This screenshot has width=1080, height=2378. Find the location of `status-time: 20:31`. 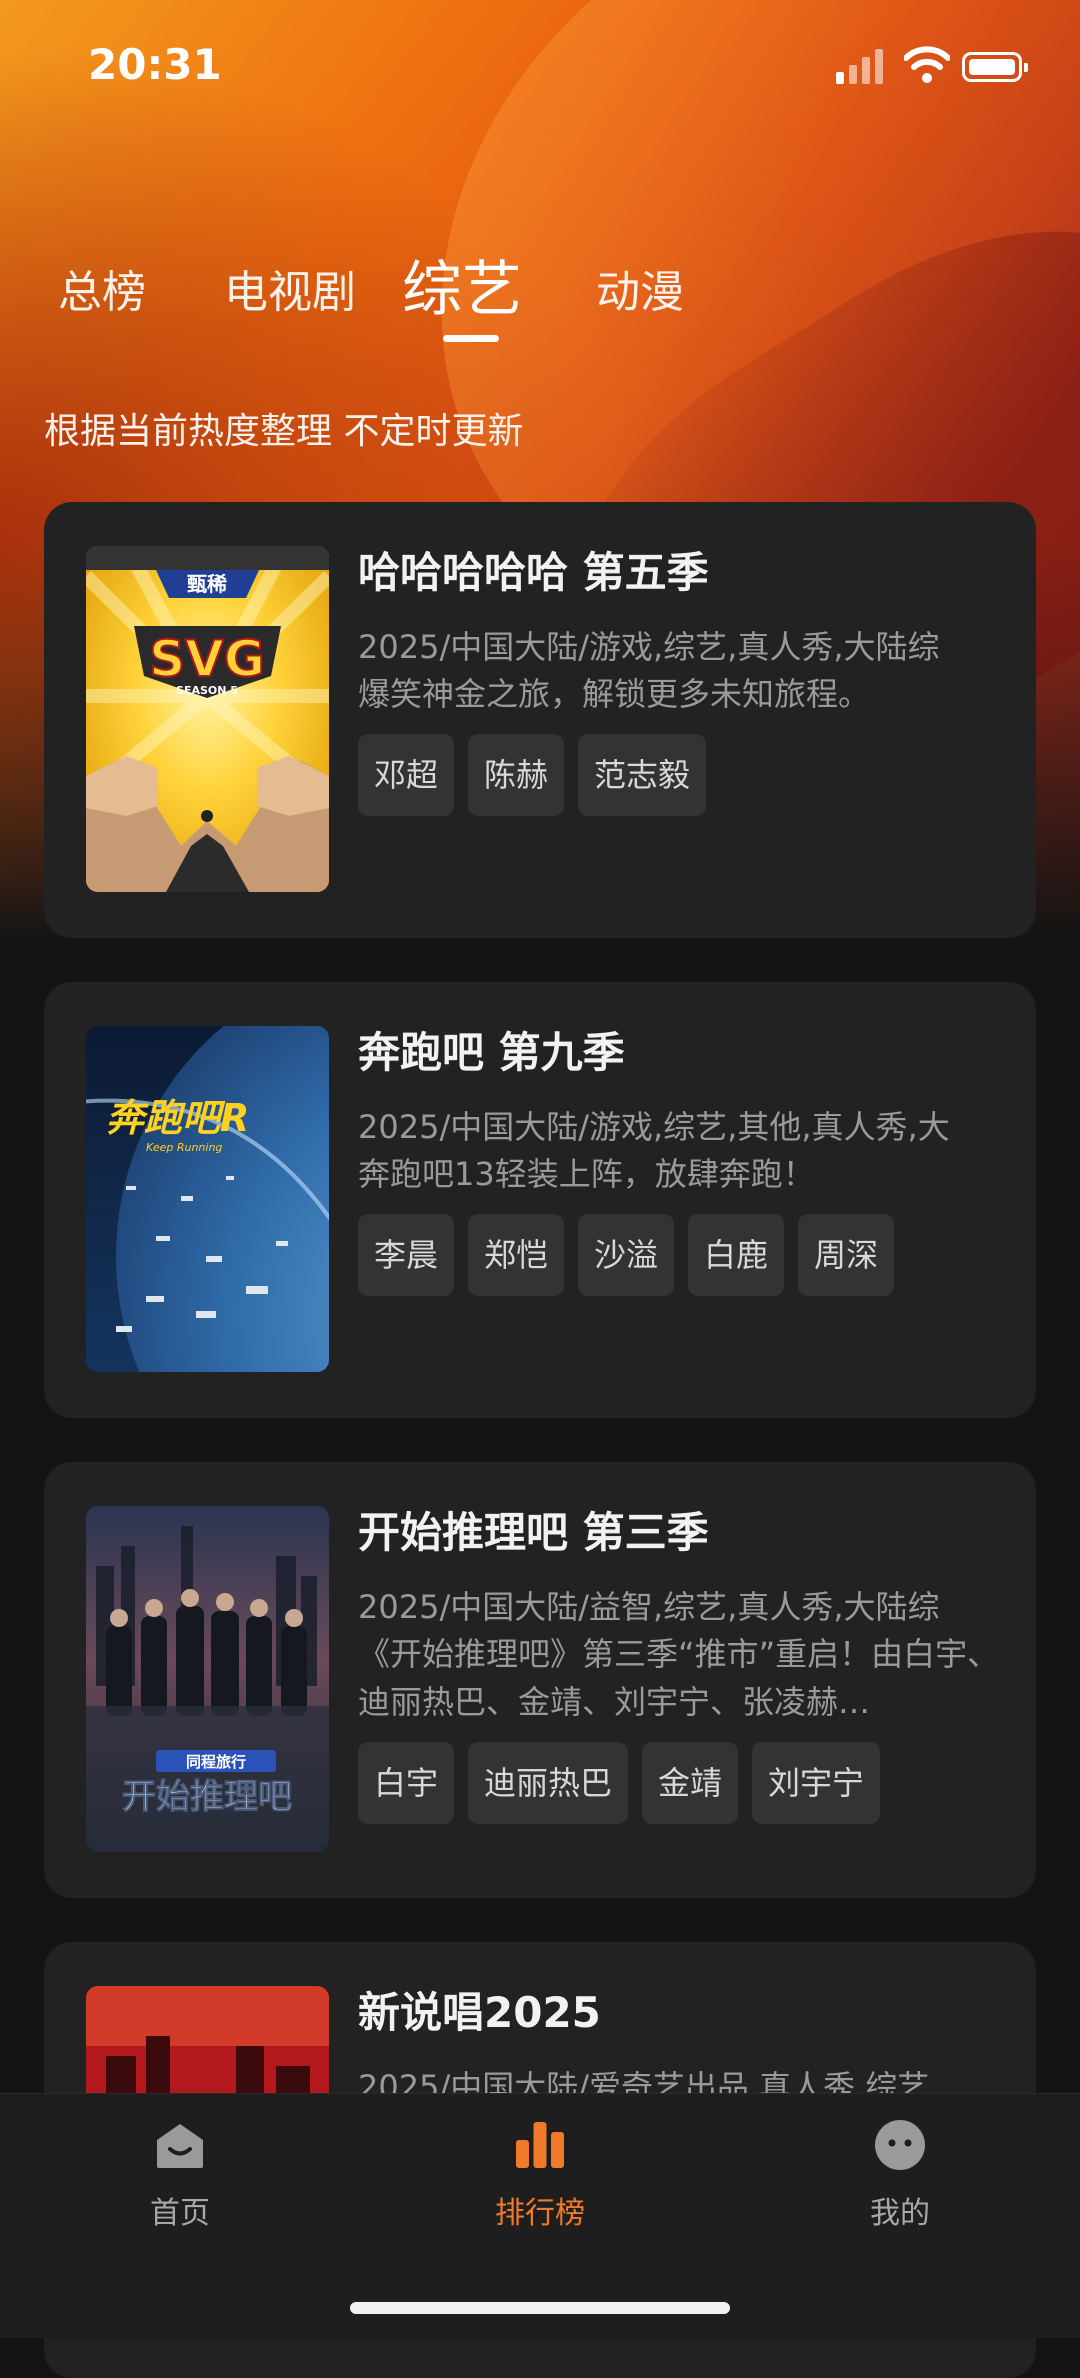

status-time: 20:31 is located at coordinates (155, 64).